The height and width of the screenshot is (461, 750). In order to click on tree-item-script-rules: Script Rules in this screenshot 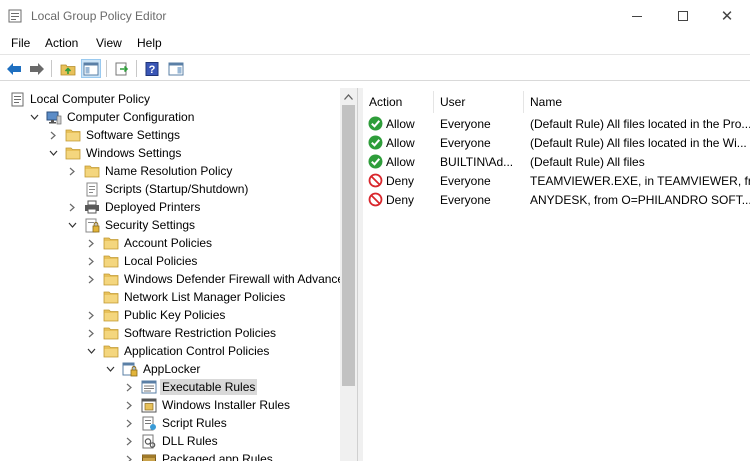, I will do `click(176, 423)`.